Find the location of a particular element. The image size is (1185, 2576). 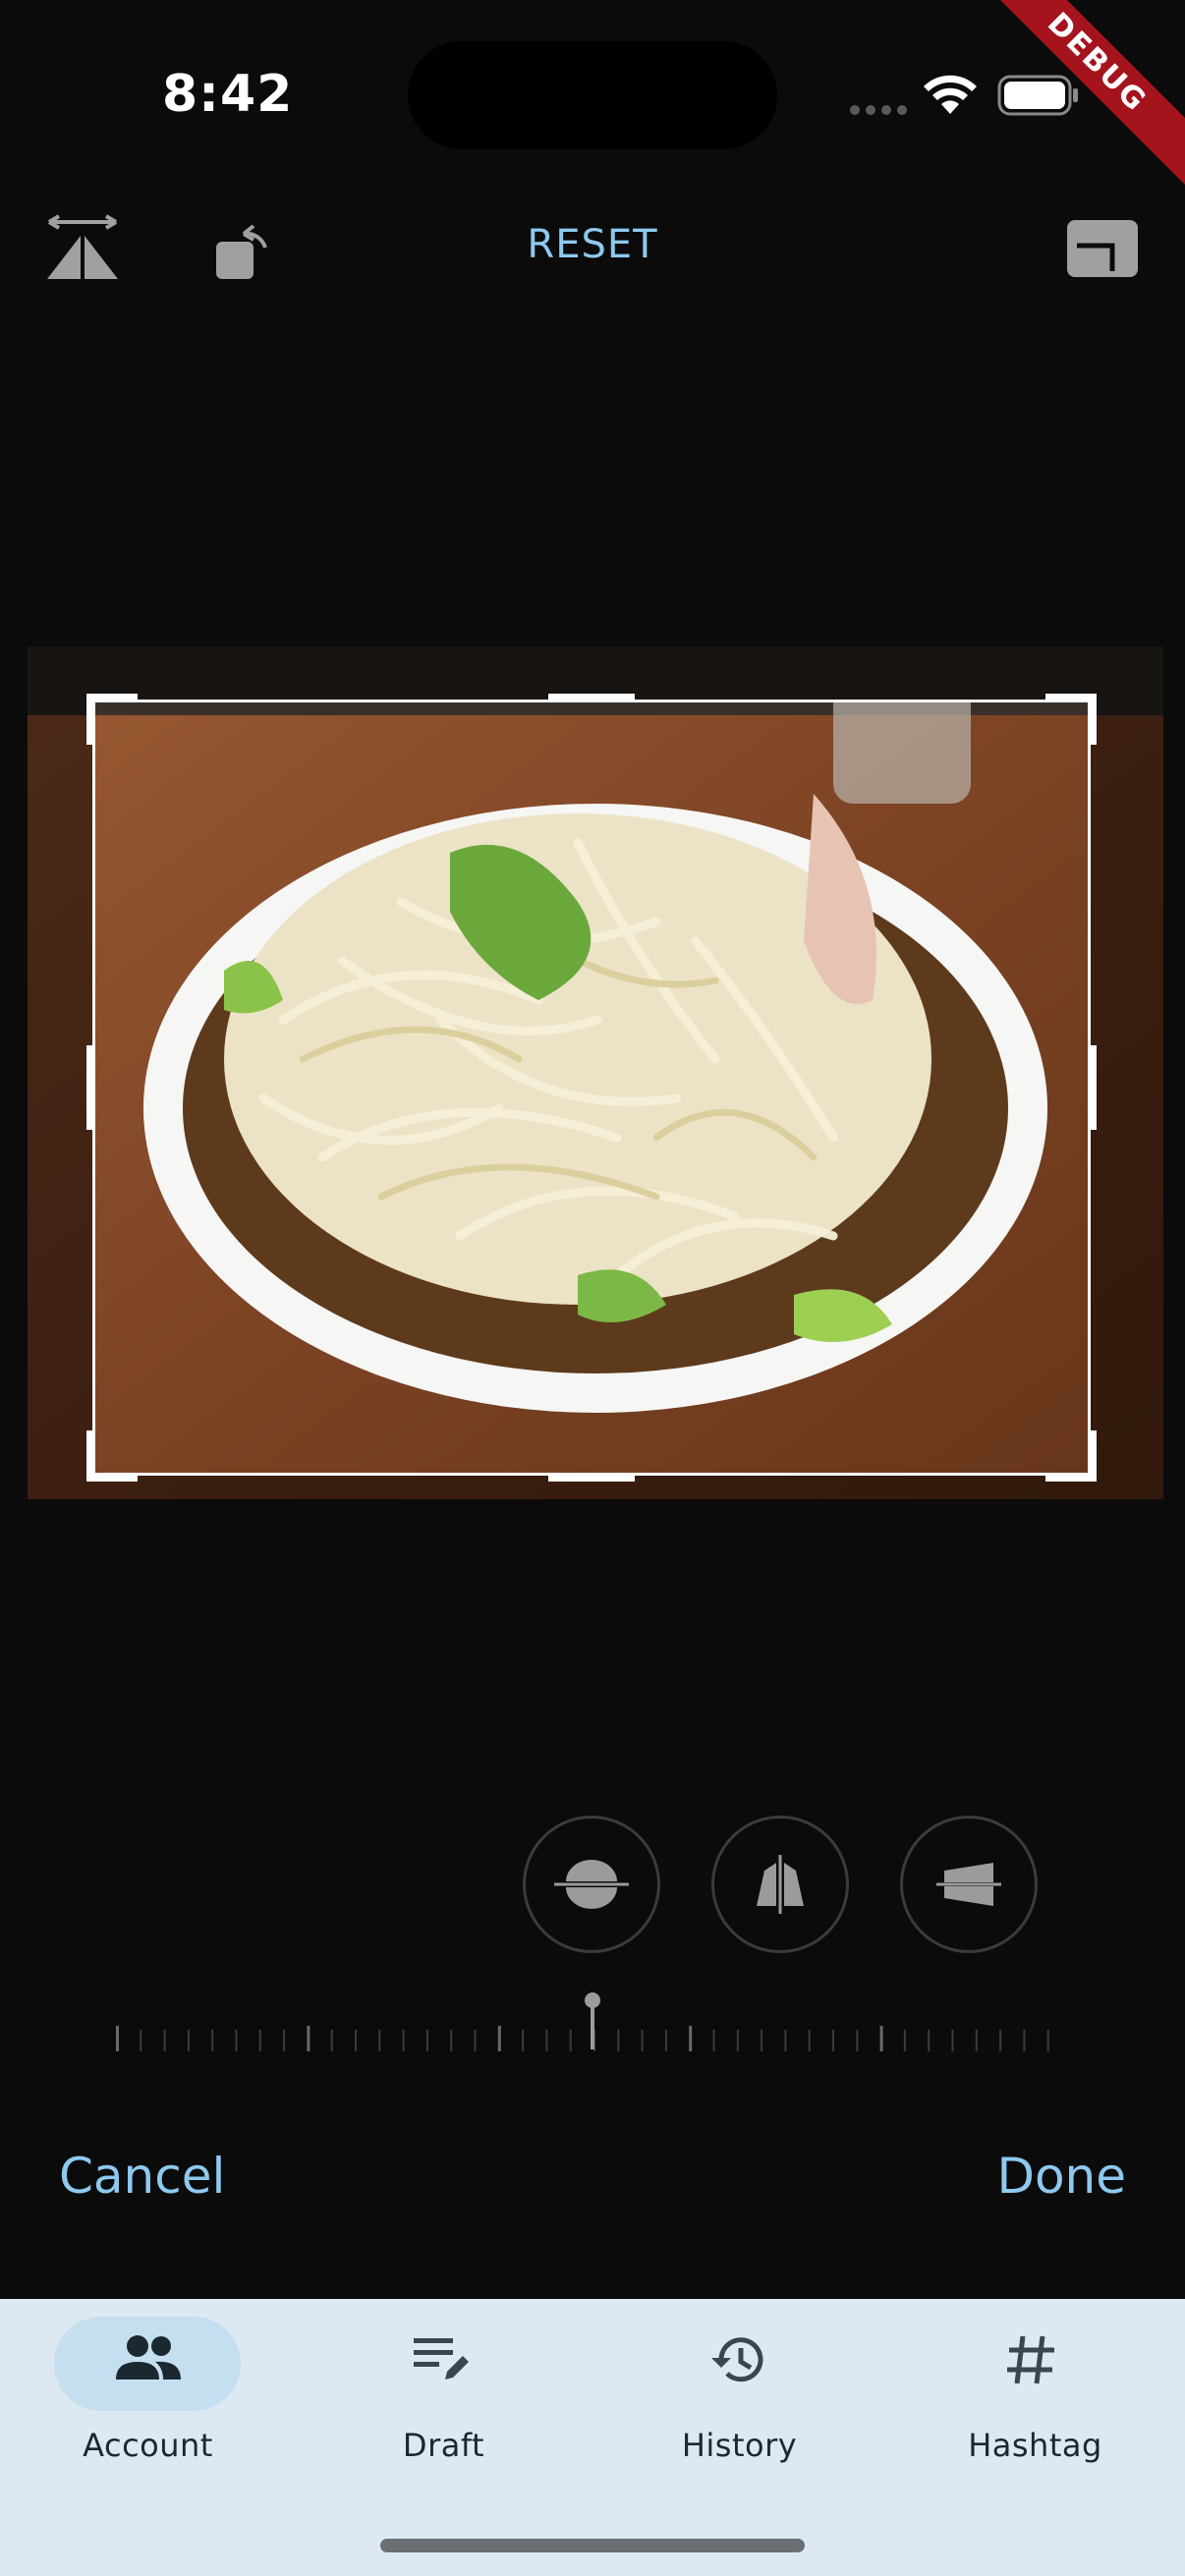

people-icon is located at coordinates (149, 2357).